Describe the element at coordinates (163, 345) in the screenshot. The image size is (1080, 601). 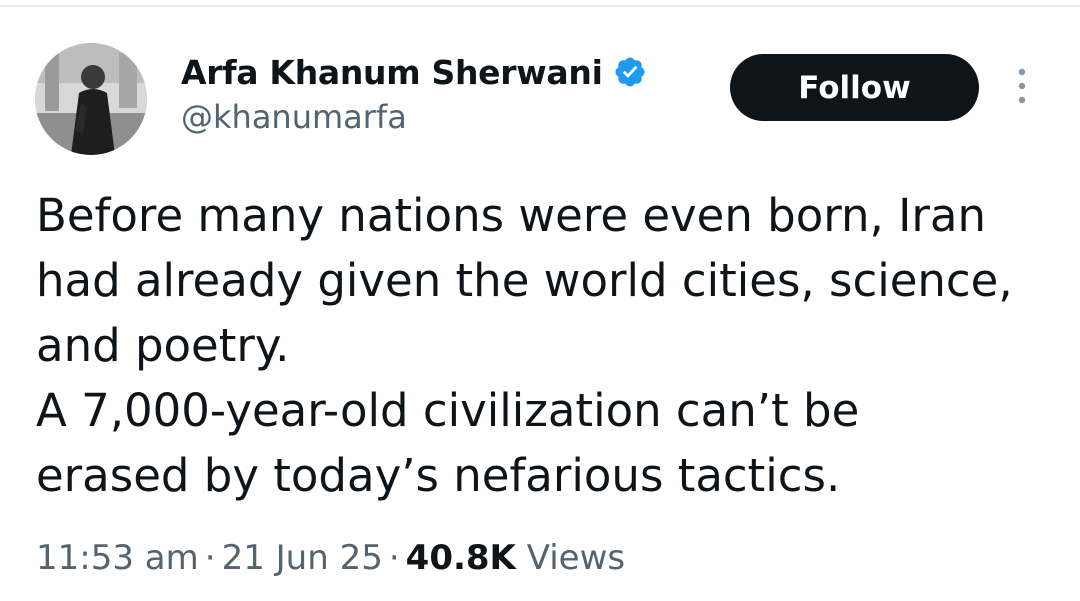
I see `tweet-text-line: and poetry.` at that location.